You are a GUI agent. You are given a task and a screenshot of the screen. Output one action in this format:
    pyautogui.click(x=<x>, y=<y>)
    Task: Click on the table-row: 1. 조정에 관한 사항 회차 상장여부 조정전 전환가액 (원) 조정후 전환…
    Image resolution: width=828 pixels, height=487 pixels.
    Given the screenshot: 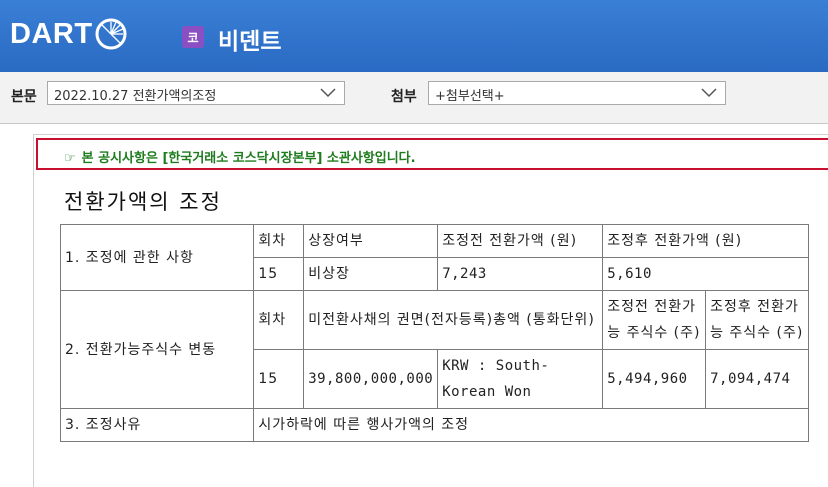 What is the action you would take?
    pyautogui.click(x=434, y=257)
    